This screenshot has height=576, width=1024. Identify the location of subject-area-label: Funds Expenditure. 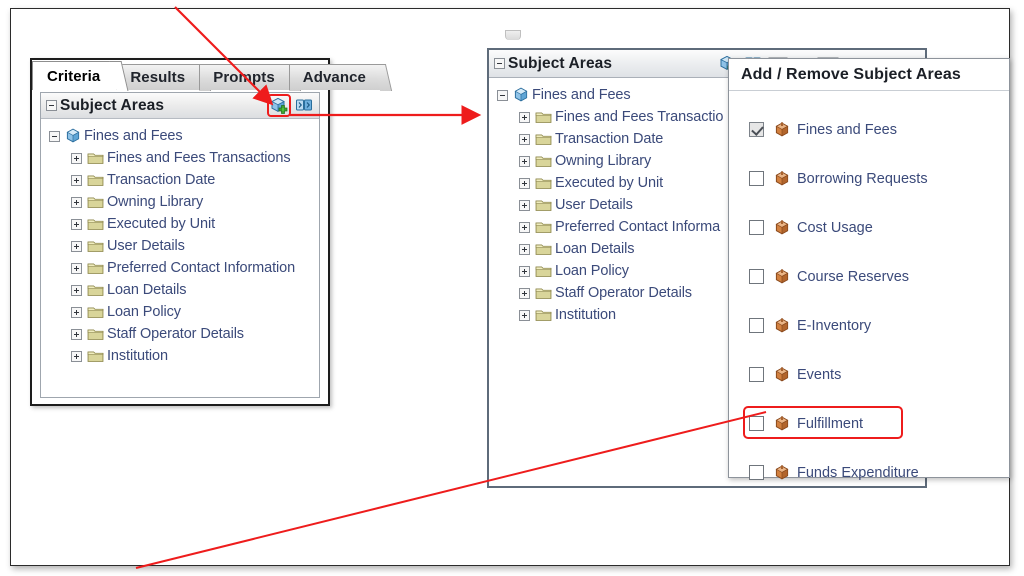
(858, 472).